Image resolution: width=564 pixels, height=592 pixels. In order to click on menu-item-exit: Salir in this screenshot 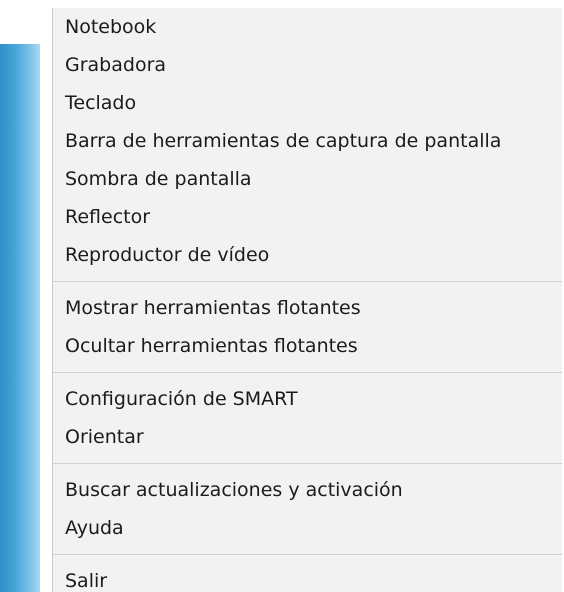, I will do `click(307, 577)`.